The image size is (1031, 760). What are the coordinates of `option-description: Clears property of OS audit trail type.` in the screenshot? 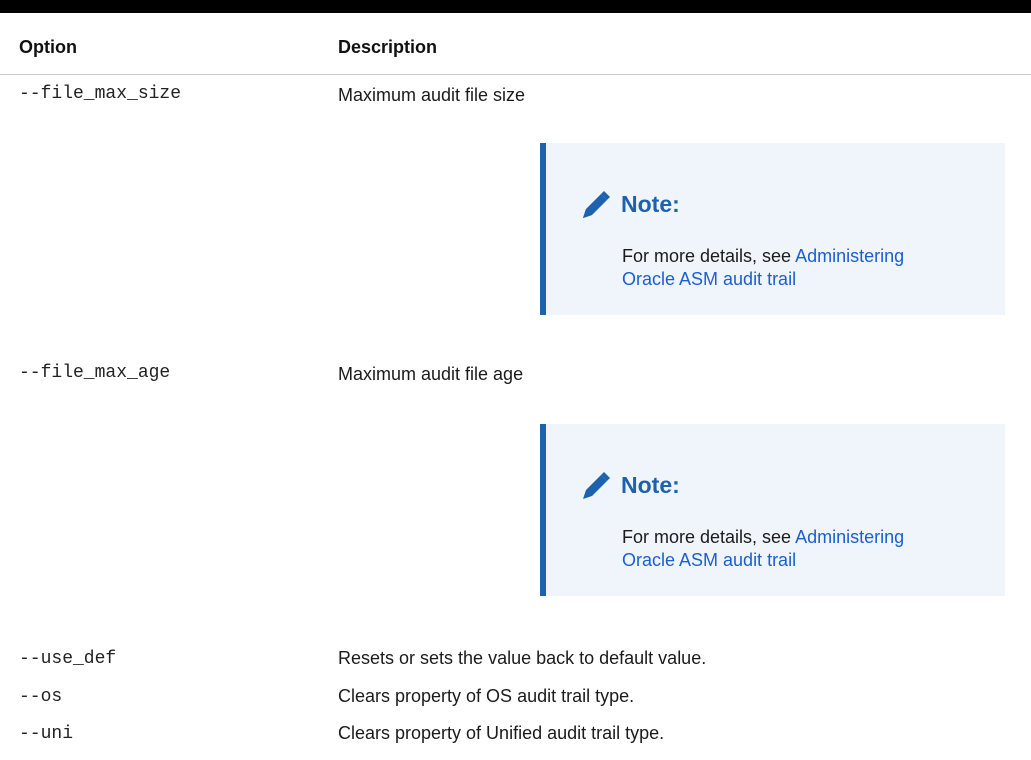 It's located at (486, 696).